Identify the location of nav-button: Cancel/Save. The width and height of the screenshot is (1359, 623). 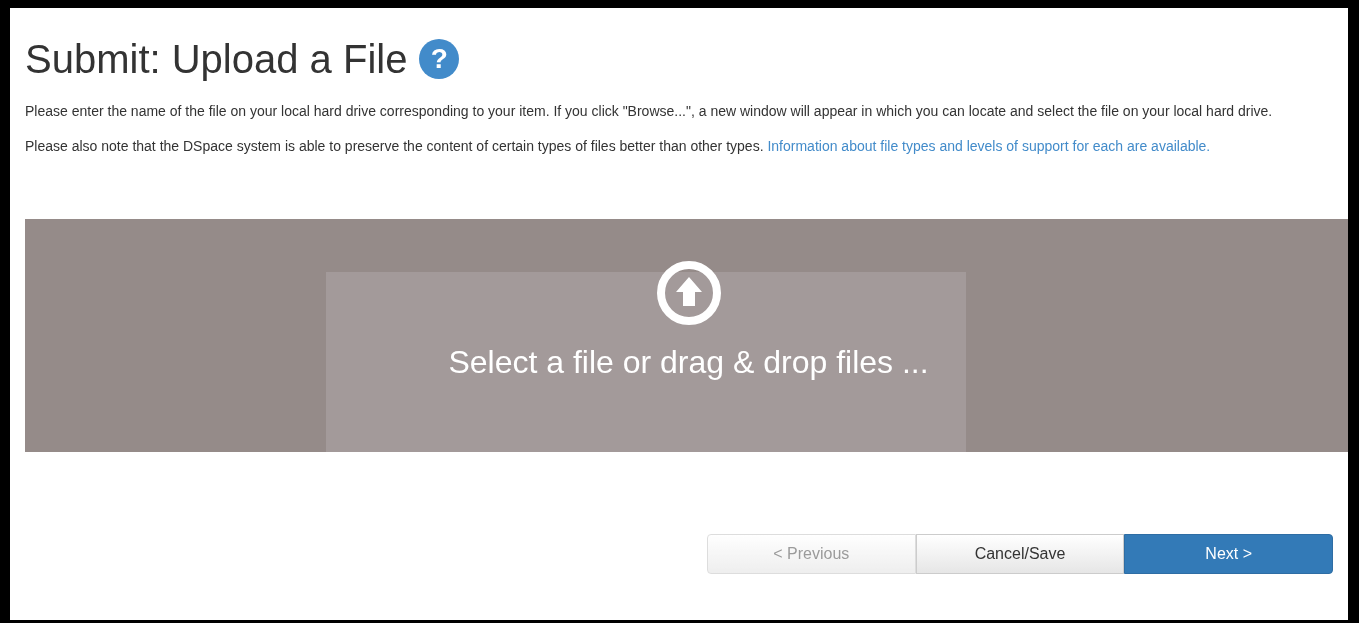
(1020, 554).